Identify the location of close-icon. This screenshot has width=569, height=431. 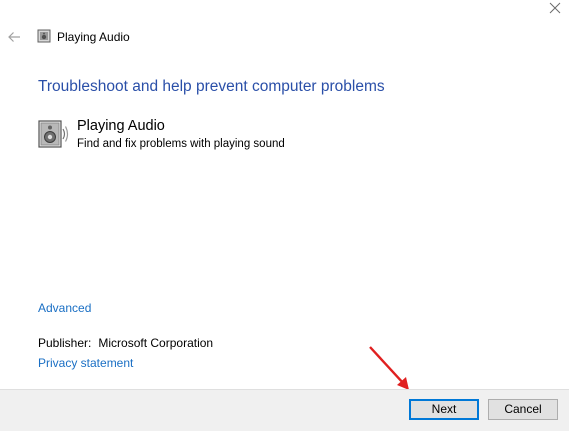
(555, 8).